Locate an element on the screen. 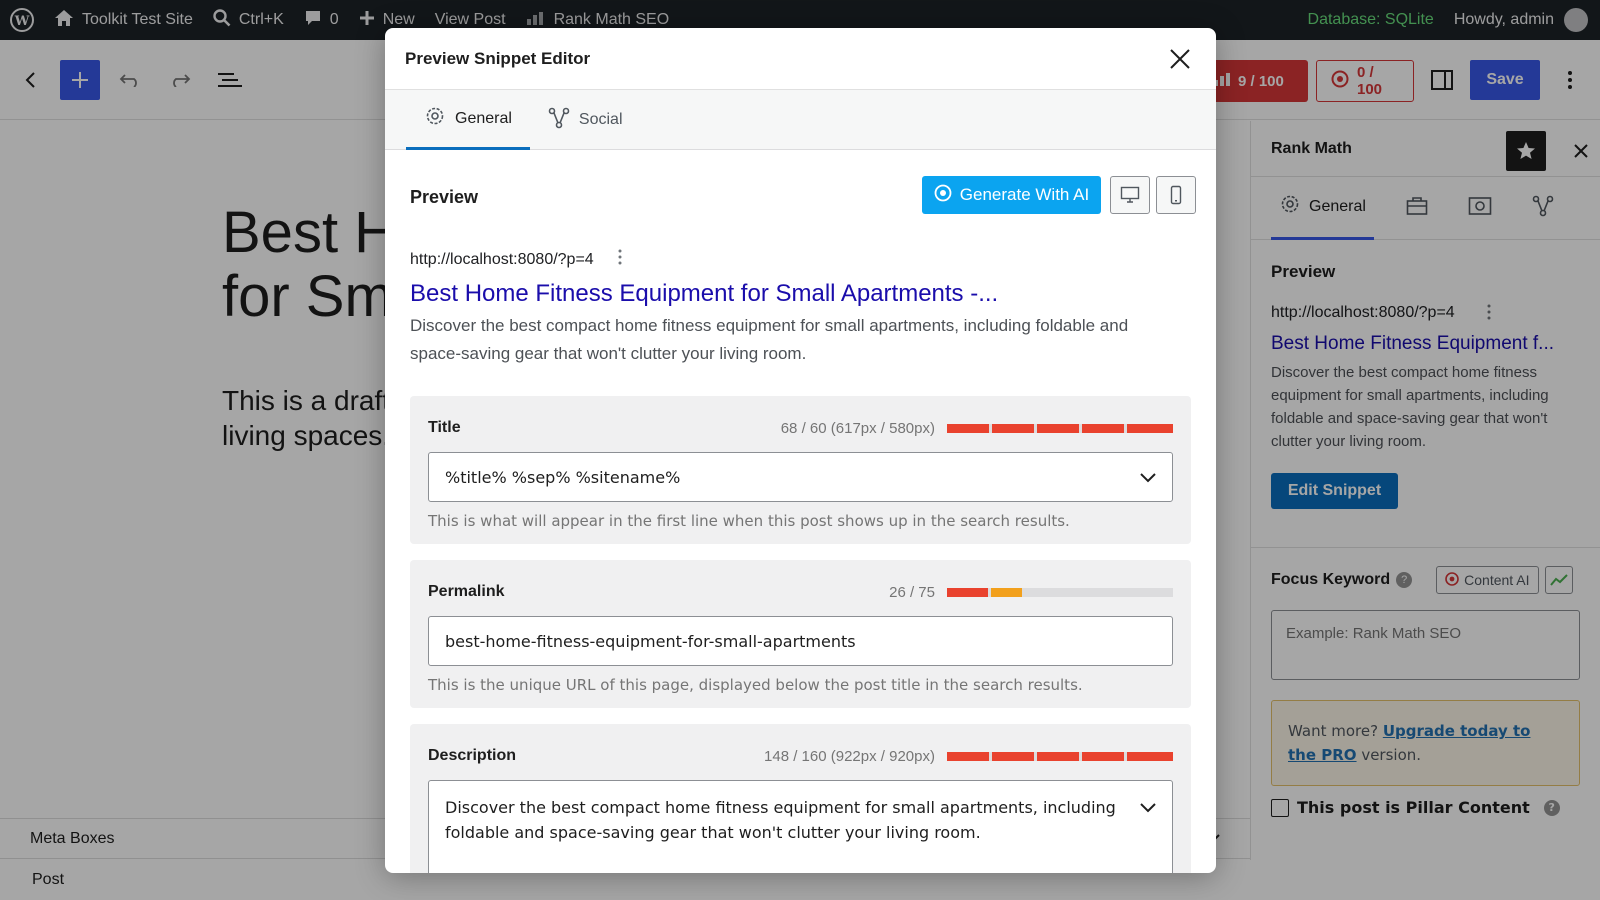 The image size is (1600, 900). permalink-length-bar is located at coordinates (1060, 592).